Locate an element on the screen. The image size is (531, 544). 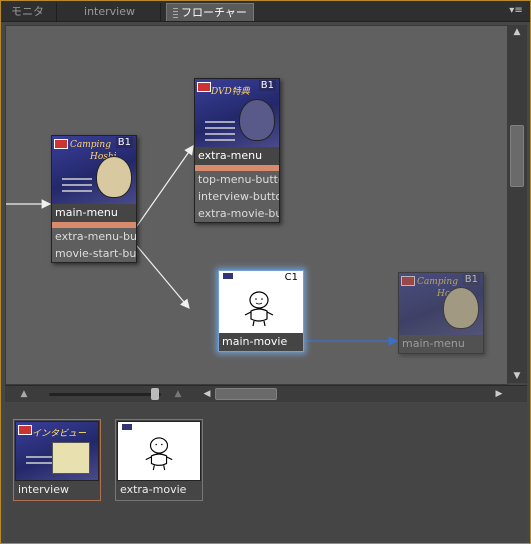
node-main-movie: C1 main-movie is located at coordinates (261, 311).